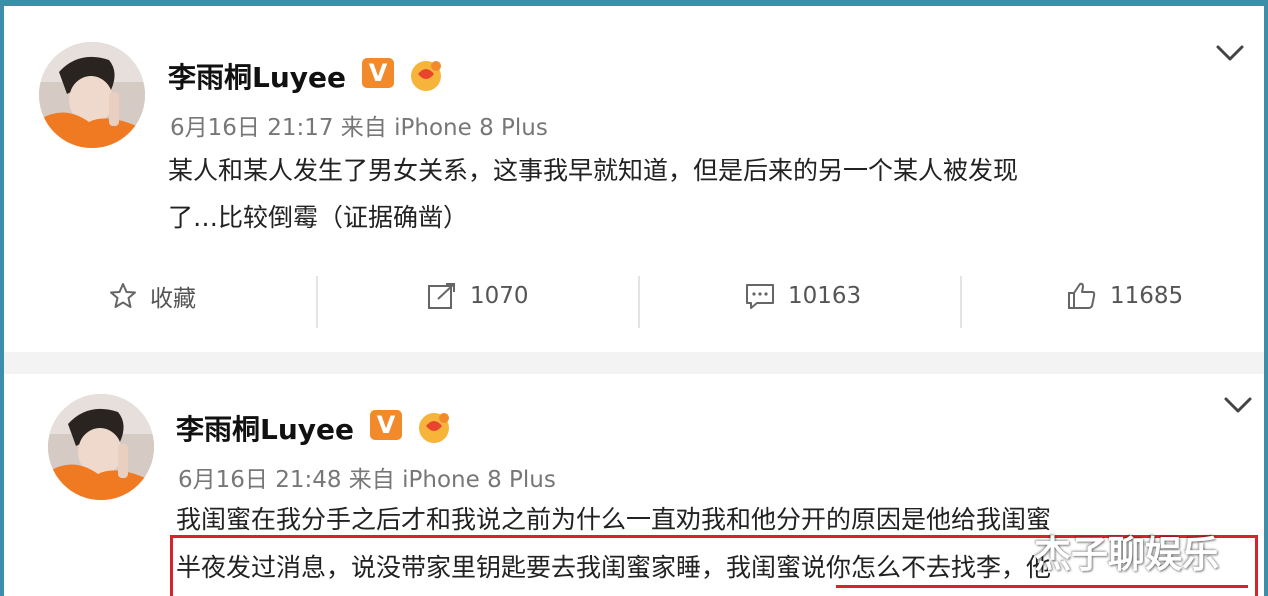  I want to click on thumbs-up-icon, so click(1082, 295).